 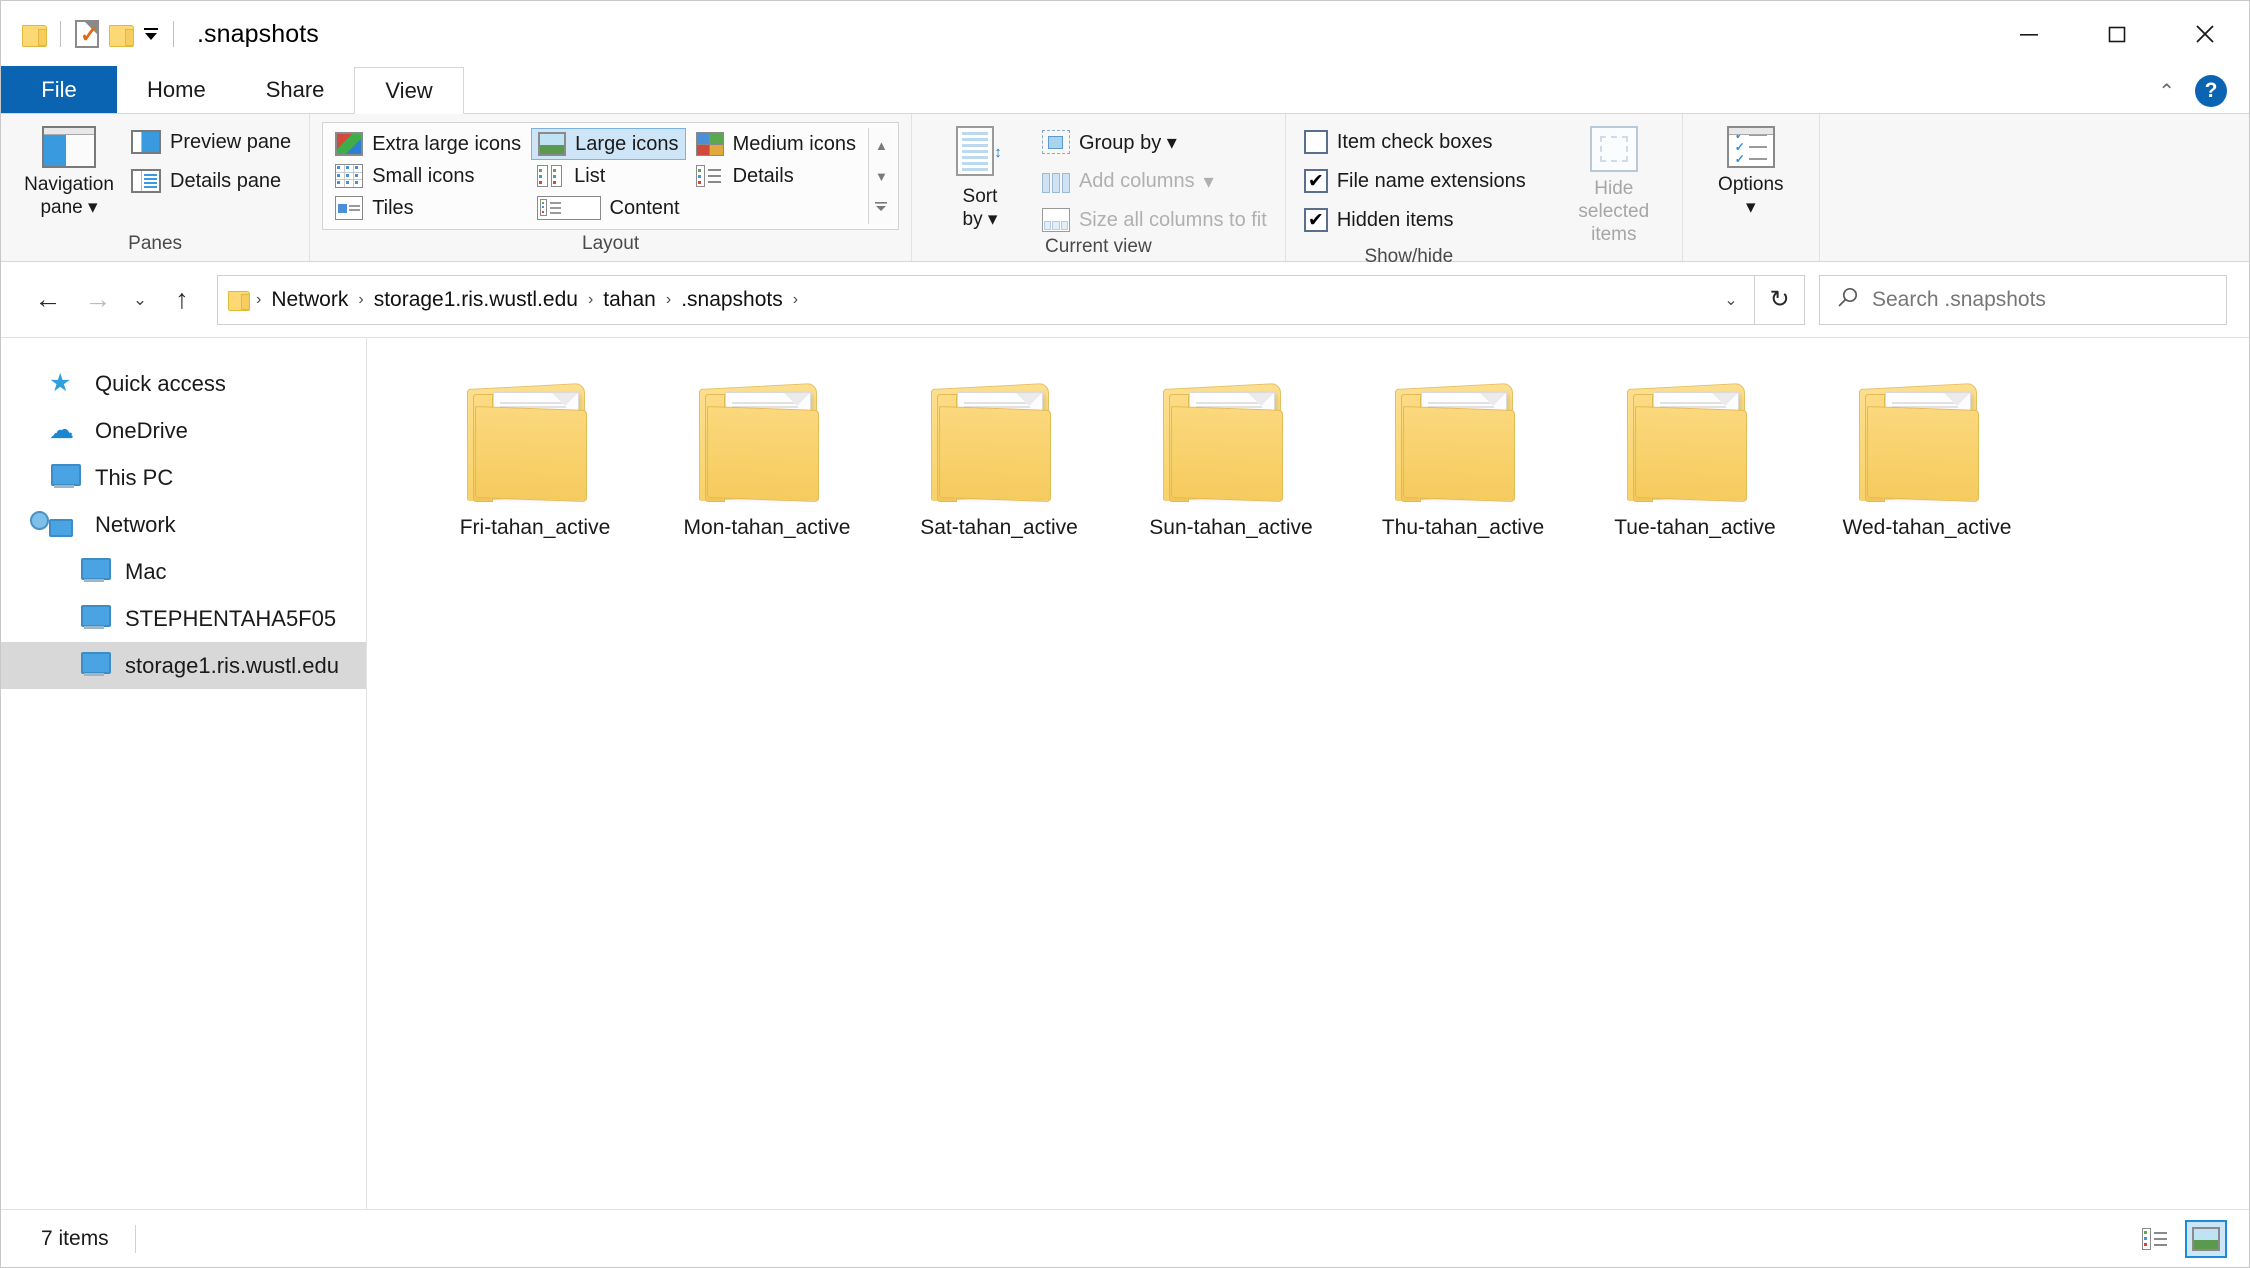 What do you see at coordinates (608, 208) in the screenshot?
I see `content-view-button: Content` at bounding box center [608, 208].